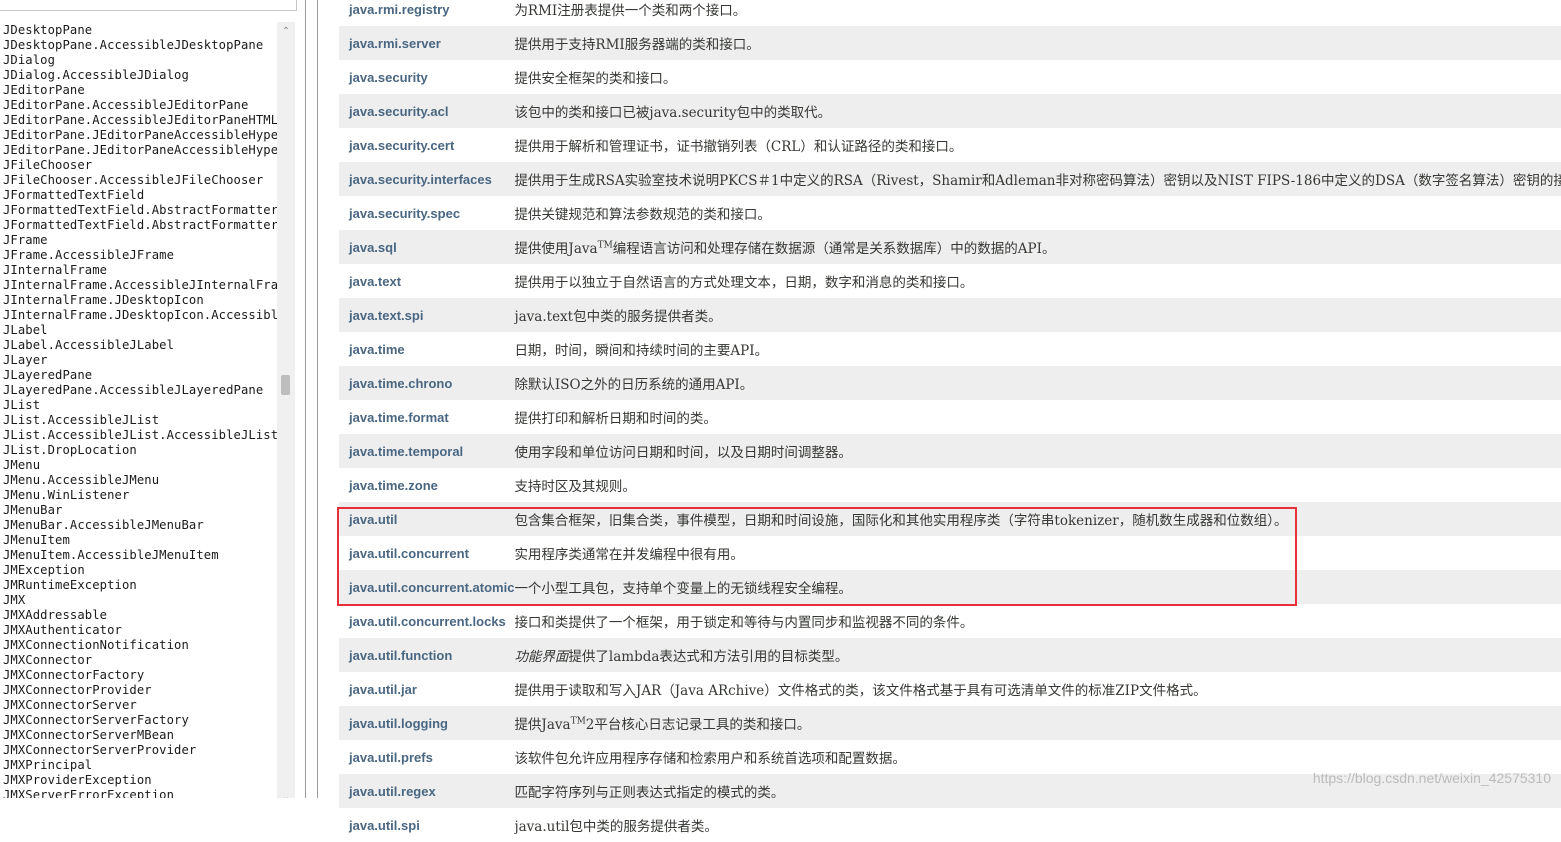  What do you see at coordinates (148, 5) in the screenshot?
I see `class-filter-box` at bounding box center [148, 5].